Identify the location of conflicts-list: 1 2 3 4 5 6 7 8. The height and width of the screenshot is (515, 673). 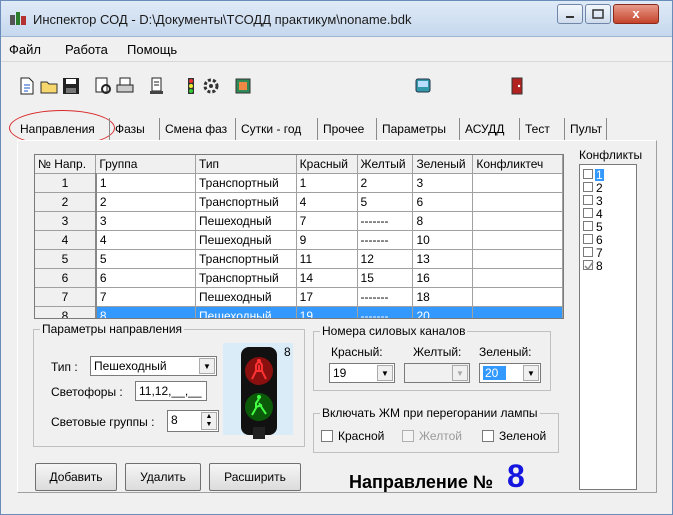
(608, 327).